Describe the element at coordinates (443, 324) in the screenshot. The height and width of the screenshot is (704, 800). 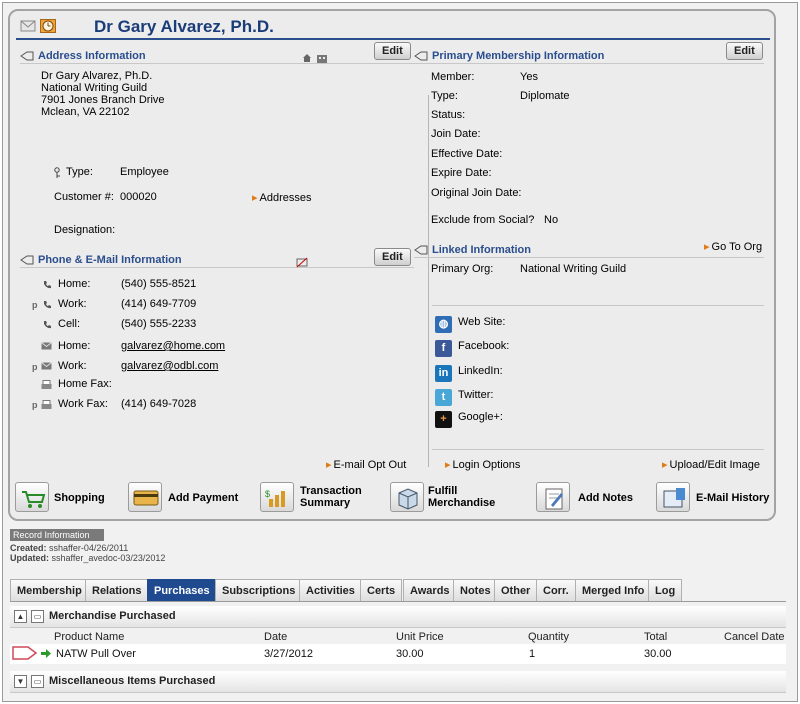
I see `globe-icon: ◍` at that location.